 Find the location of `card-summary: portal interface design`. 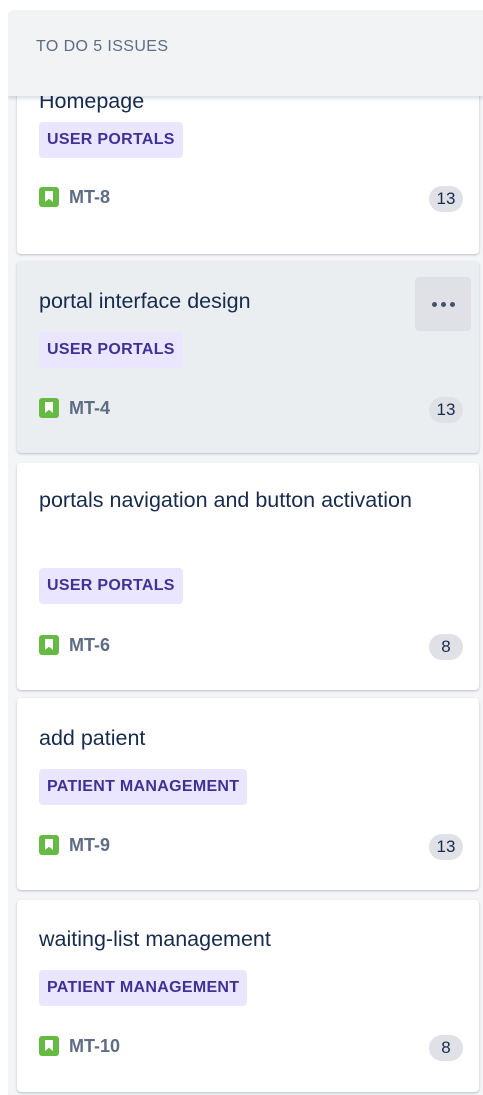

card-summary: portal interface design is located at coordinates (145, 301).